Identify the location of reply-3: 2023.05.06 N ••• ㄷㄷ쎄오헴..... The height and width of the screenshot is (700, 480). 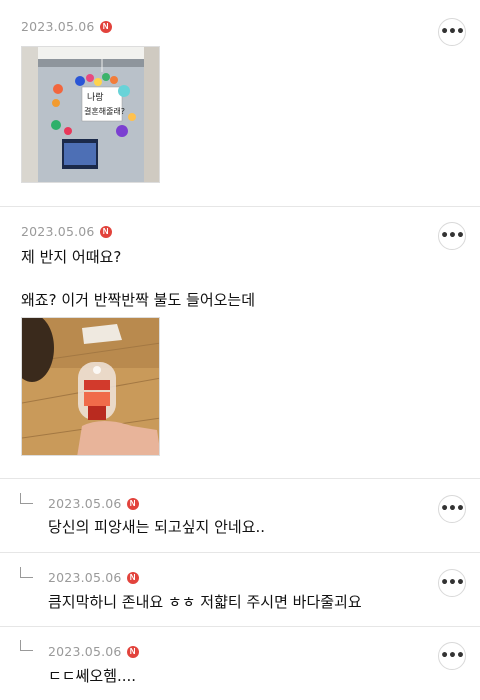
(240, 663).